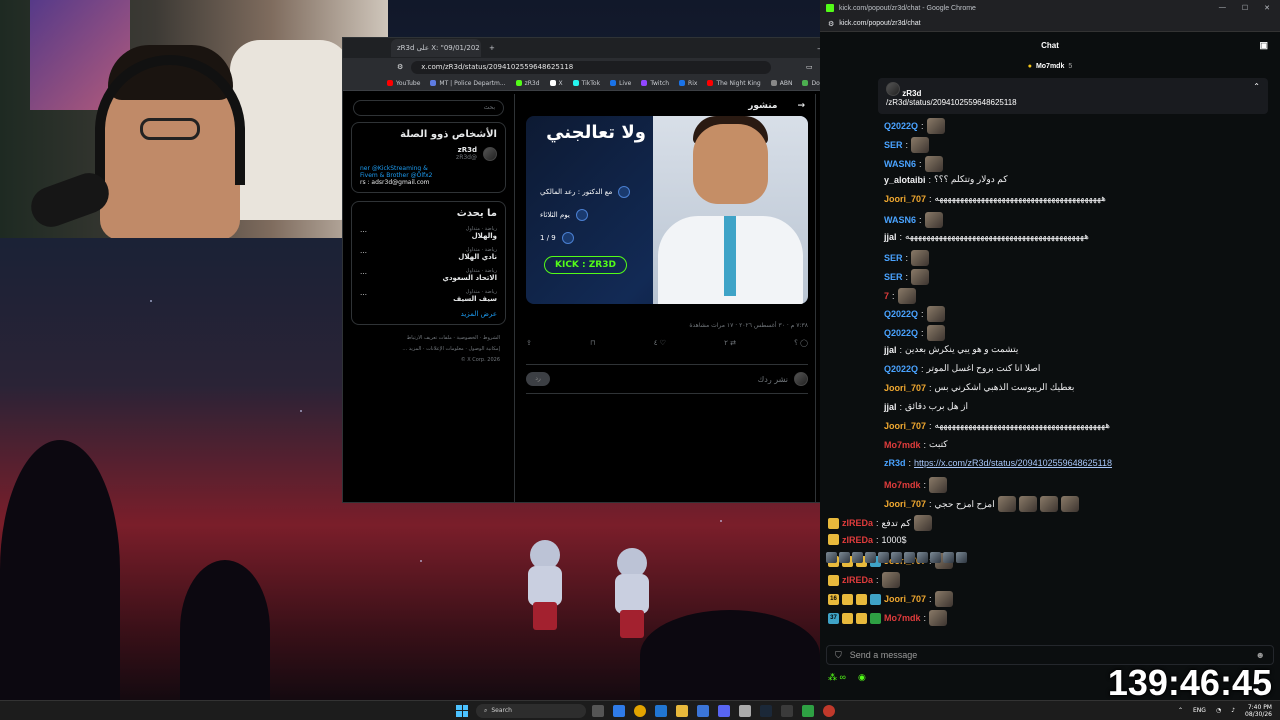 The width and height of the screenshot is (1280, 720). What do you see at coordinates (466, 150) in the screenshot?
I see `profile-name: zR3d` at bounding box center [466, 150].